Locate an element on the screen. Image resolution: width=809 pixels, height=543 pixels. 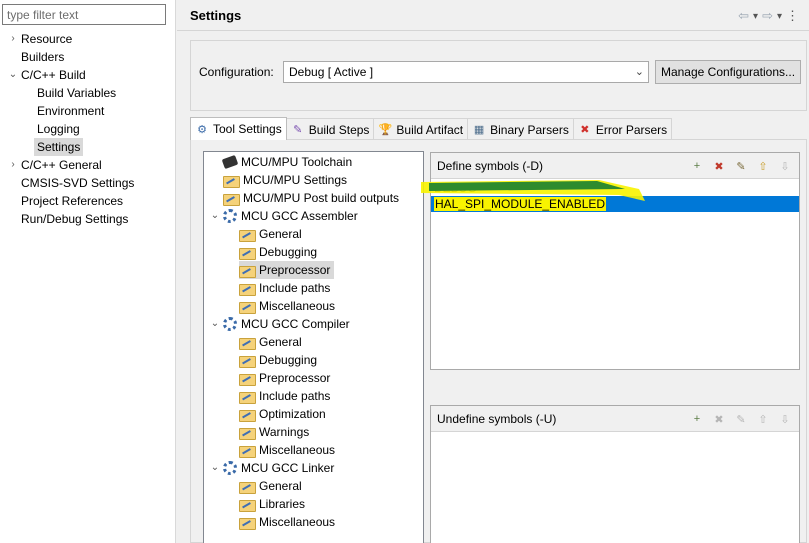
build-artifact-icon: 🏆 is located at coordinates (385, 130).